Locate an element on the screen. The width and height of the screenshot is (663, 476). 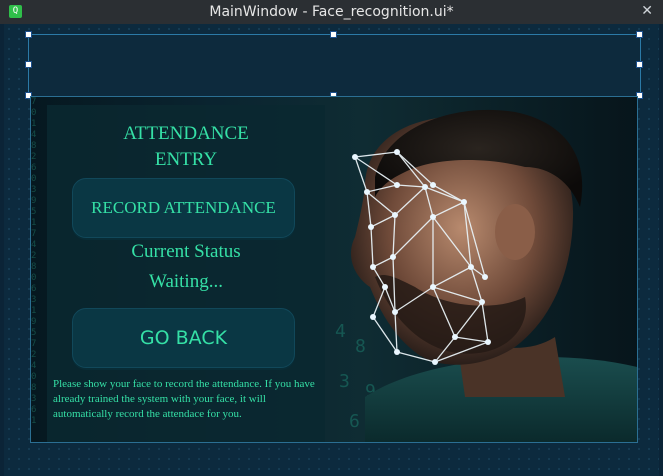
go-back-button: GO BACK is located at coordinates (183, 338).